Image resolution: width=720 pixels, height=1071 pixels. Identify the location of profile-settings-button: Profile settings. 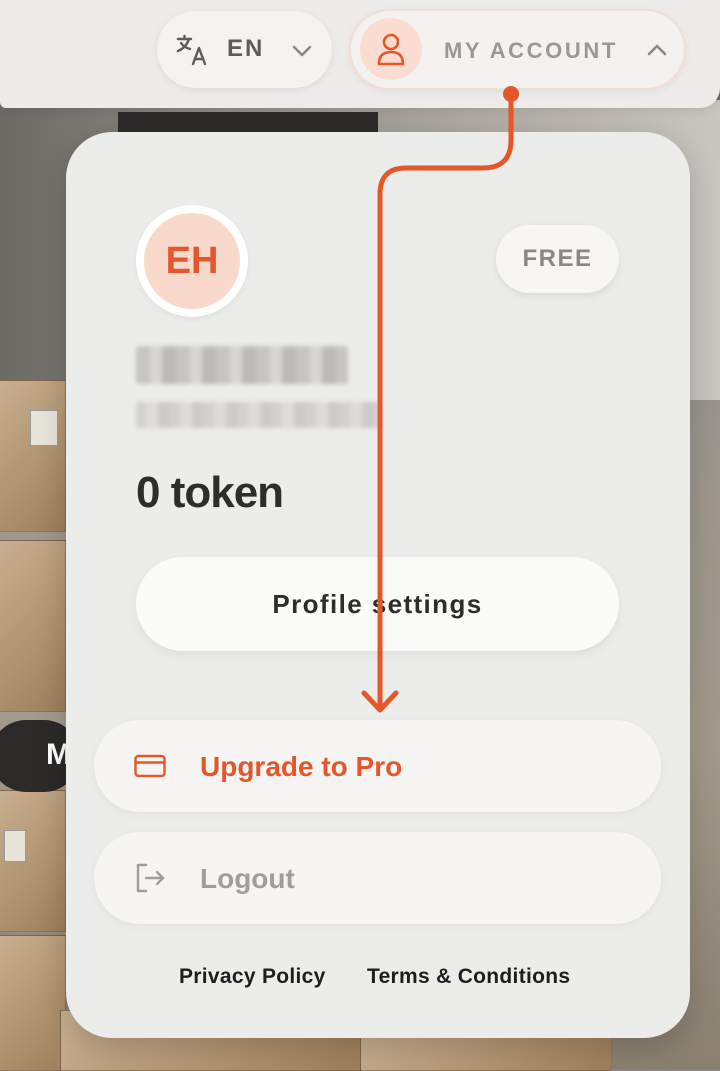
(377, 604).